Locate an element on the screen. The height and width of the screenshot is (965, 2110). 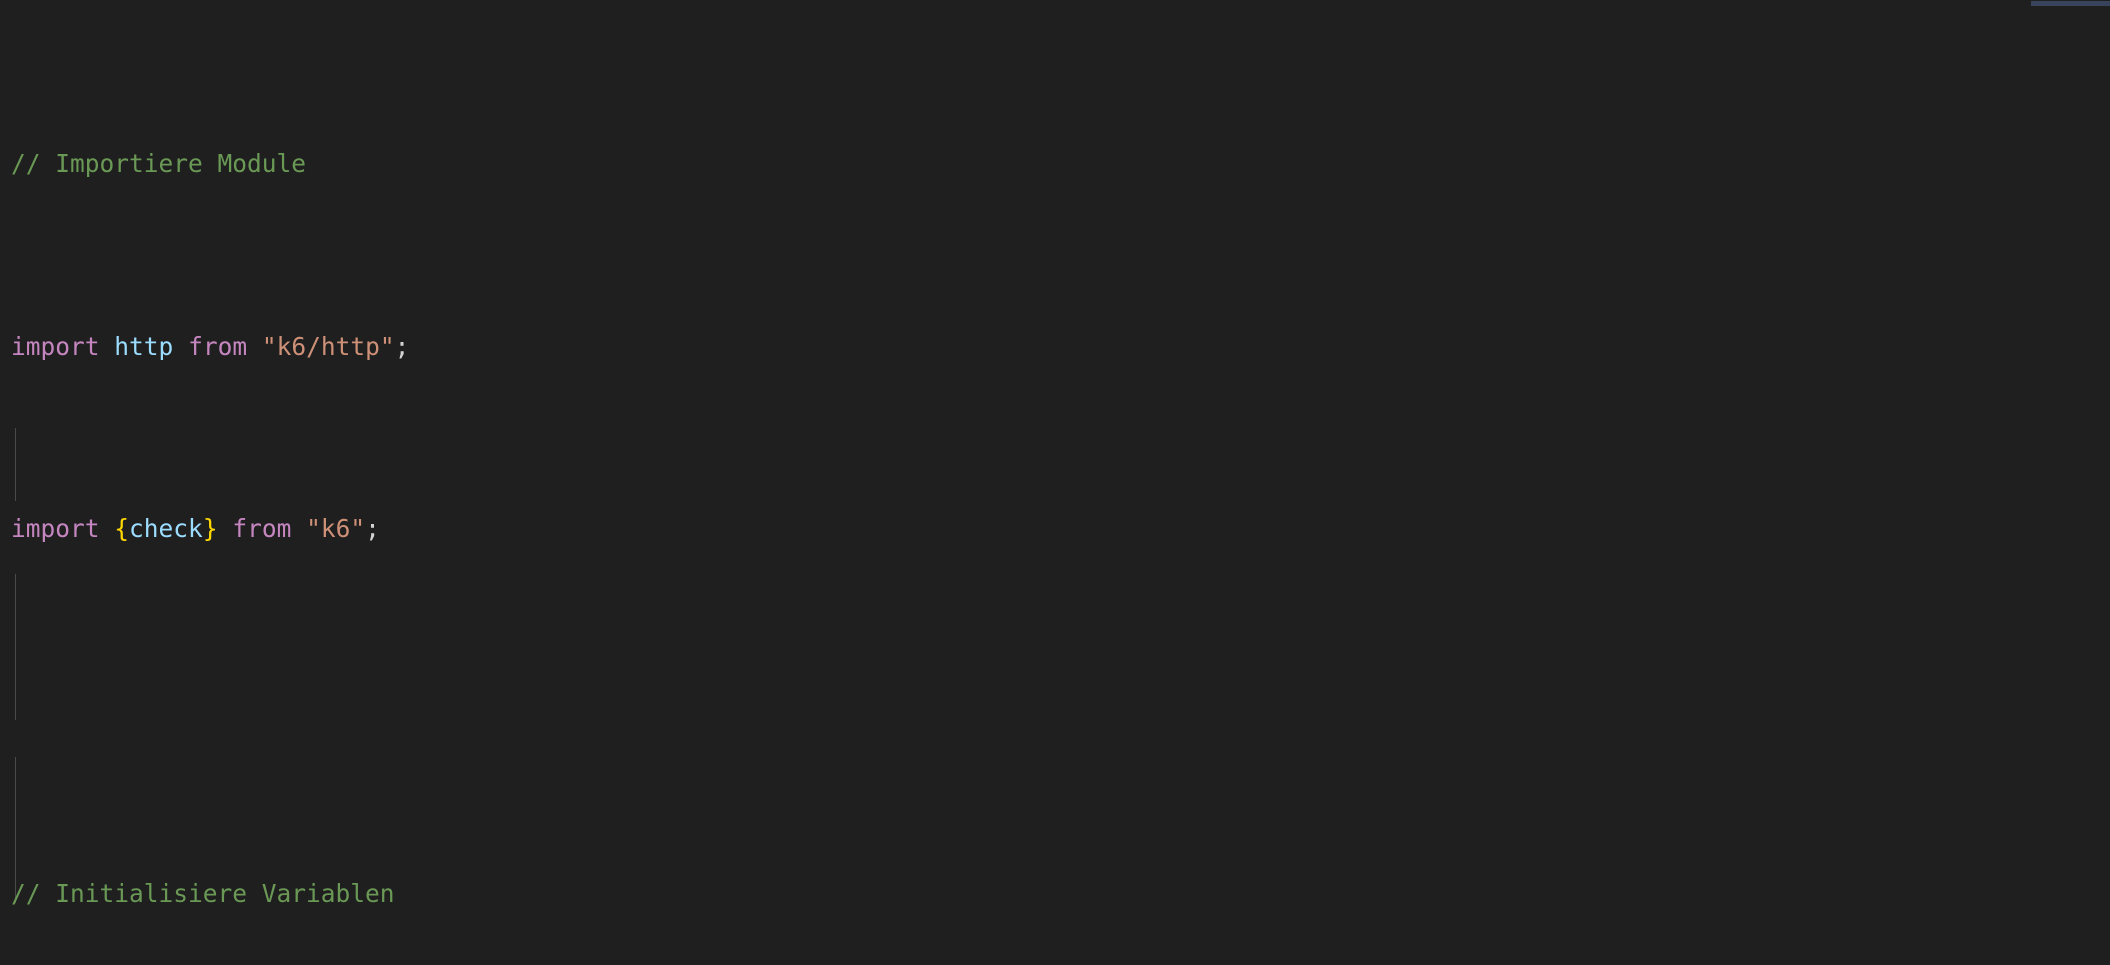
code-line-3: import {check} from "k6"; is located at coordinates (463, 529).